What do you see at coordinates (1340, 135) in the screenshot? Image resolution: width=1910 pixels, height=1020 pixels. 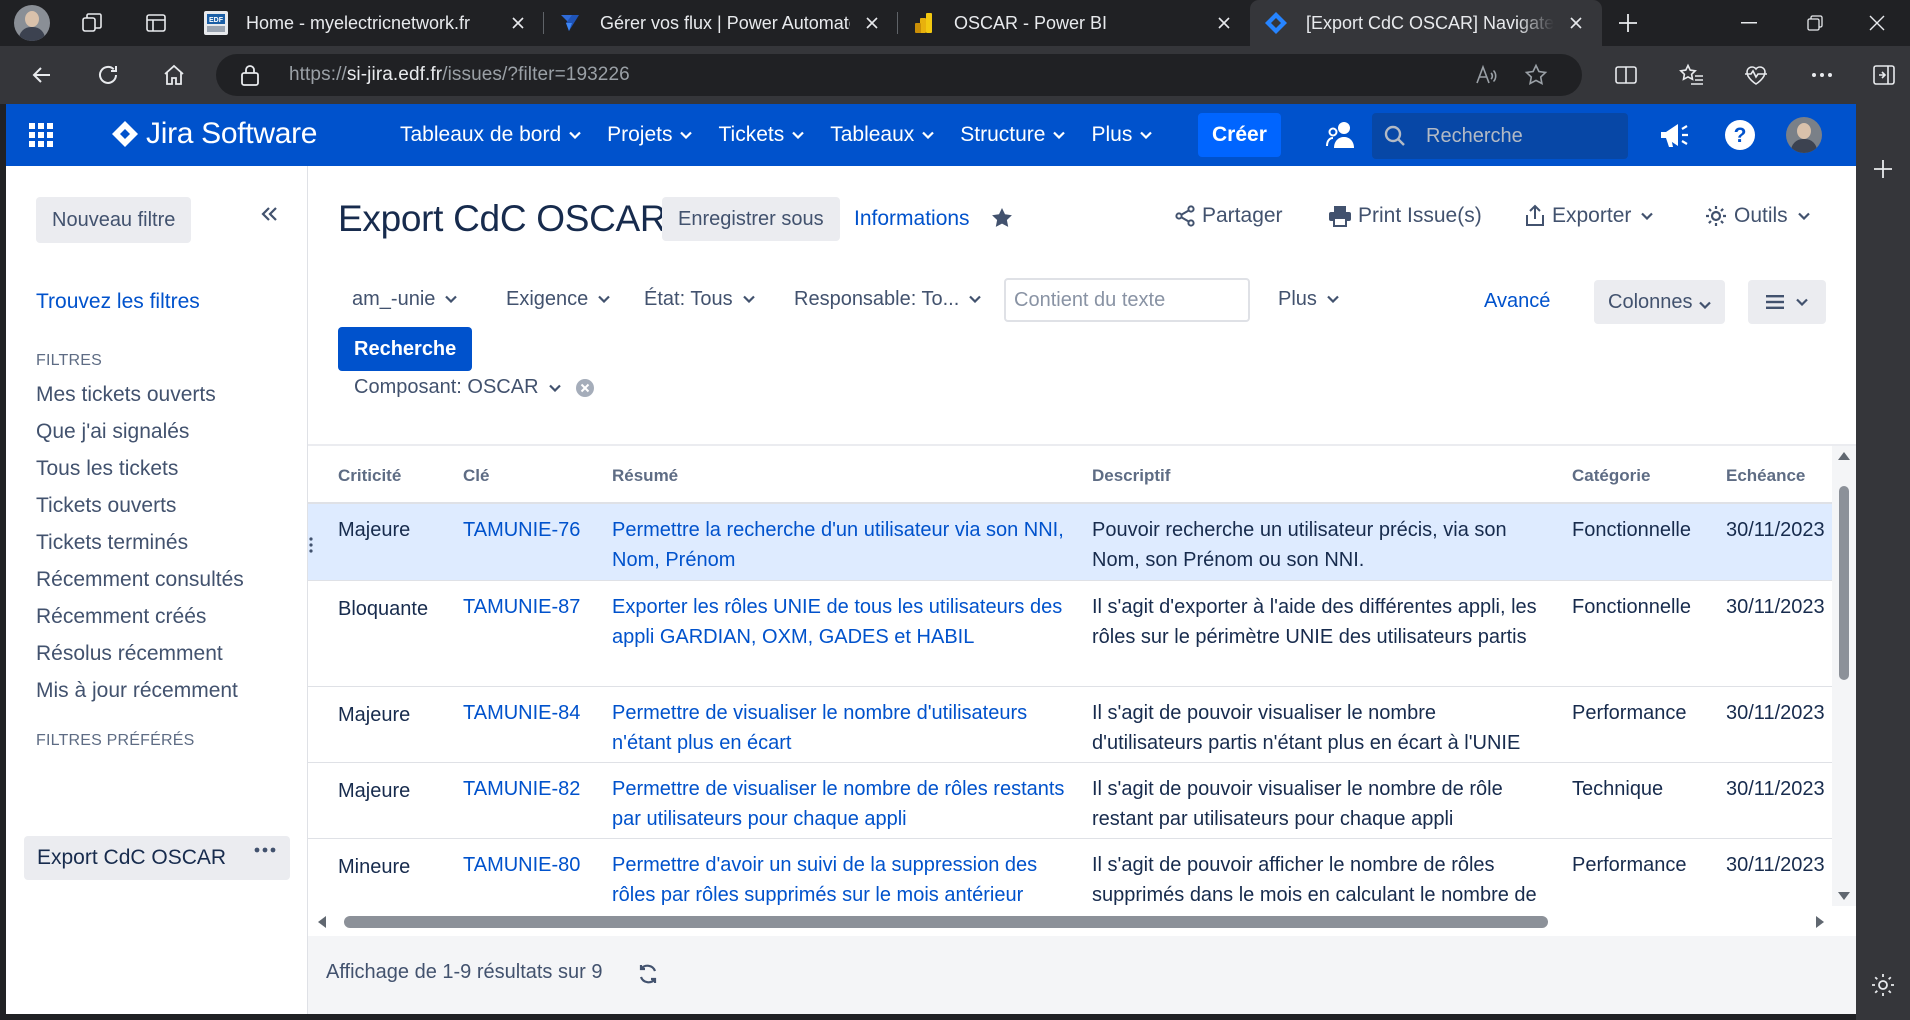 I see `people-icon` at bounding box center [1340, 135].